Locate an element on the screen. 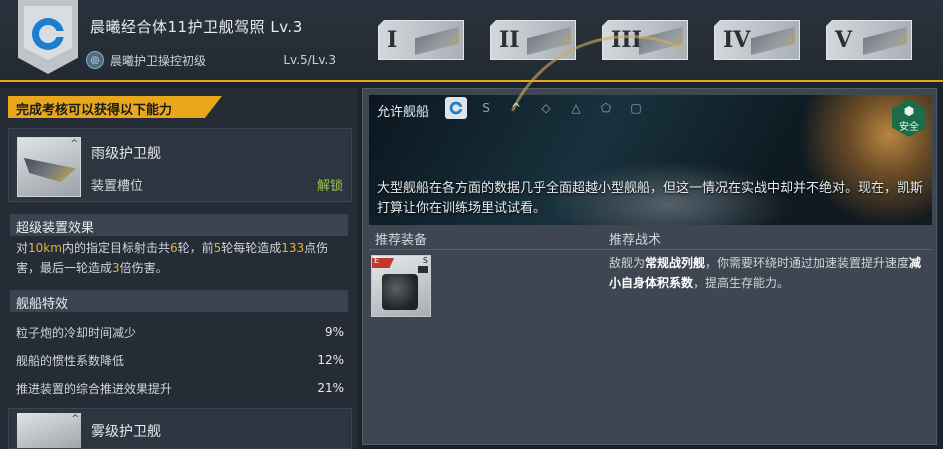 The height and width of the screenshot is (449, 943). ship-class-pentagon-icon: ⬠ is located at coordinates (606, 108).